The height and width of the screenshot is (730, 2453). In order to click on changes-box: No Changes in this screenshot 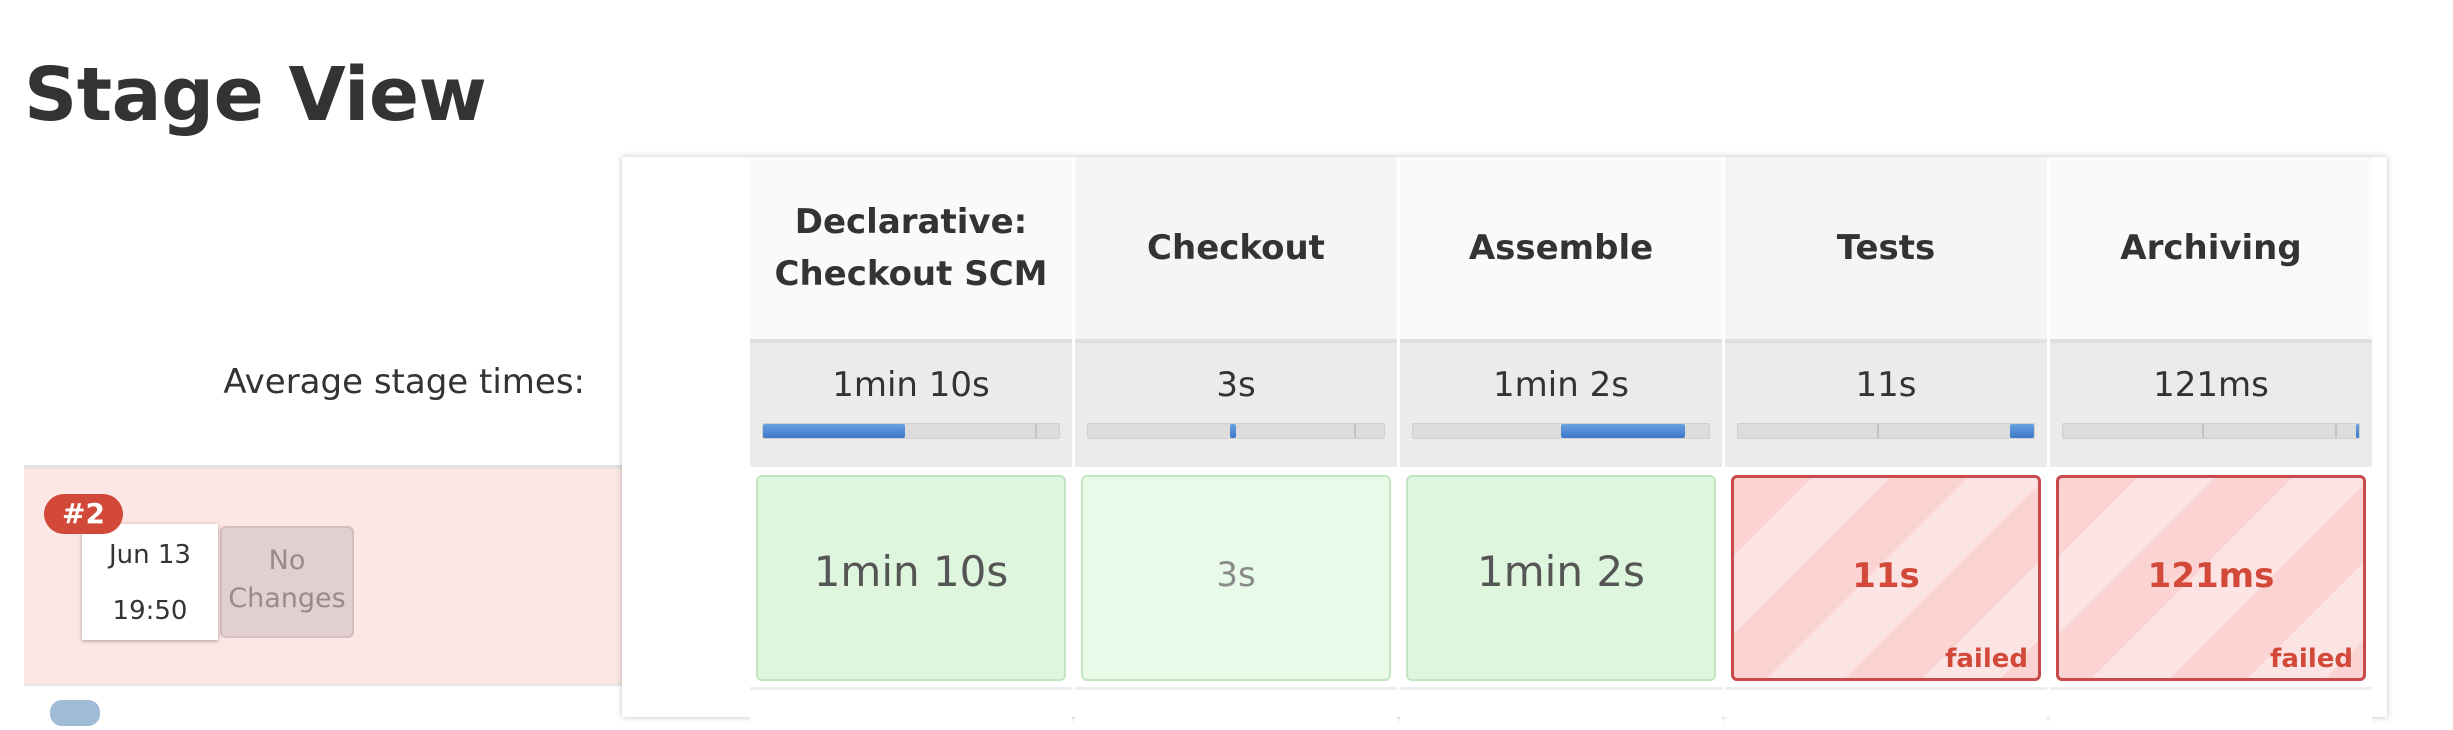, I will do `click(287, 582)`.